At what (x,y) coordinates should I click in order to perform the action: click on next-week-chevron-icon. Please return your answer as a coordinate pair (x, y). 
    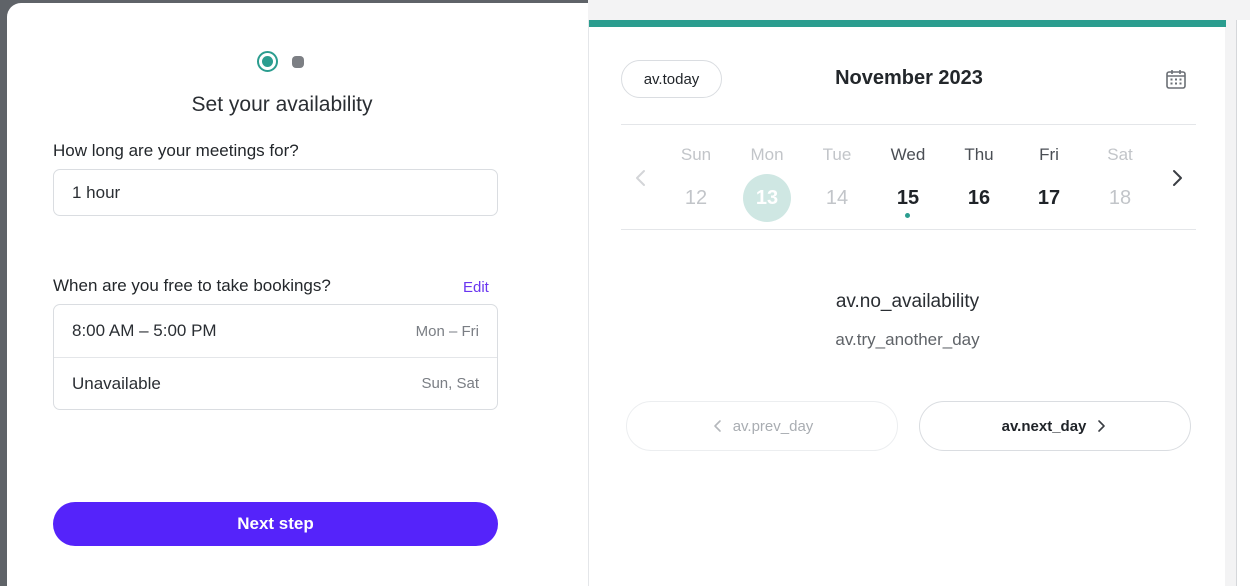
    Looking at the image, I should click on (1177, 178).